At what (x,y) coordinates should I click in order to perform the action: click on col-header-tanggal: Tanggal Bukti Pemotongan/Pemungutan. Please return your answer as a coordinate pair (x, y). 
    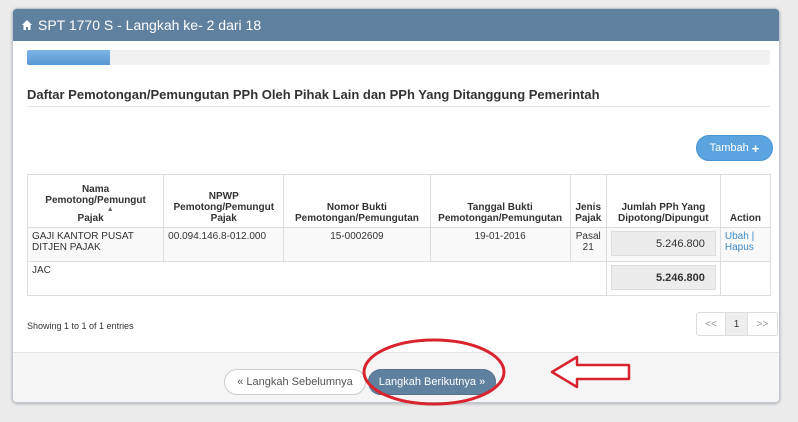
    Looking at the image, I should click on (500, 201).